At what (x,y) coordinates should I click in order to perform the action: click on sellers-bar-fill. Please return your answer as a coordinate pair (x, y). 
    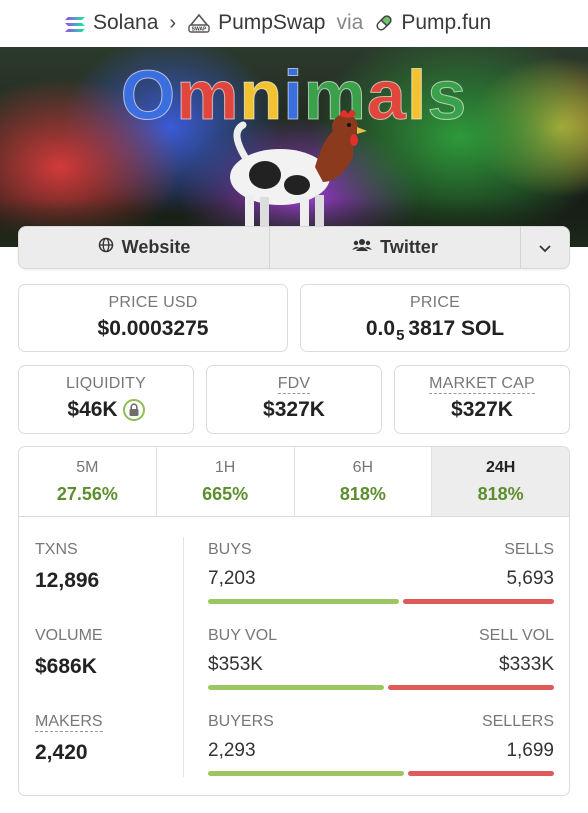
    Looking at the image, I should click on (481, 773).